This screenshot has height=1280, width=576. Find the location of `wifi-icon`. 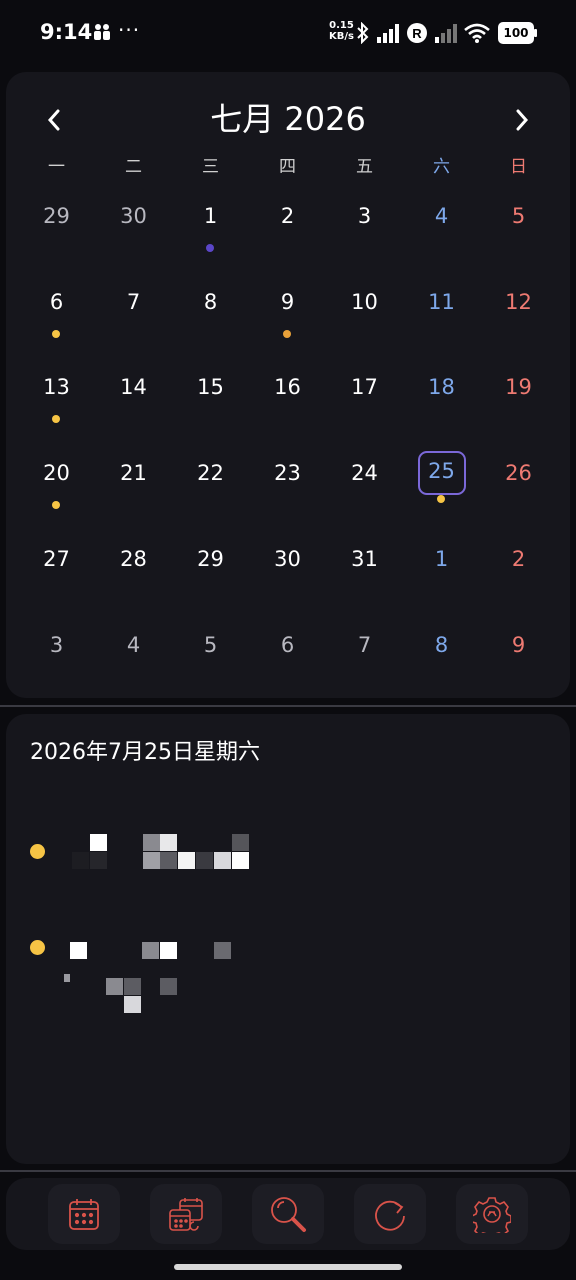

wifi-icon is located at coordinates (477, 33).